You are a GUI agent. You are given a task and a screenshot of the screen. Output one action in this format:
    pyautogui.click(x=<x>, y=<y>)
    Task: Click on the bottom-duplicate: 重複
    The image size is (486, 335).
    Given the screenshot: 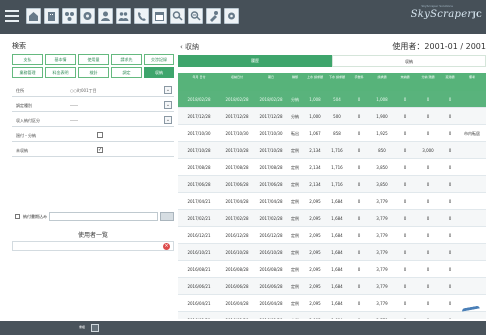 What is the action you would take?
    pyautogui.click(x=82, y=327)
    